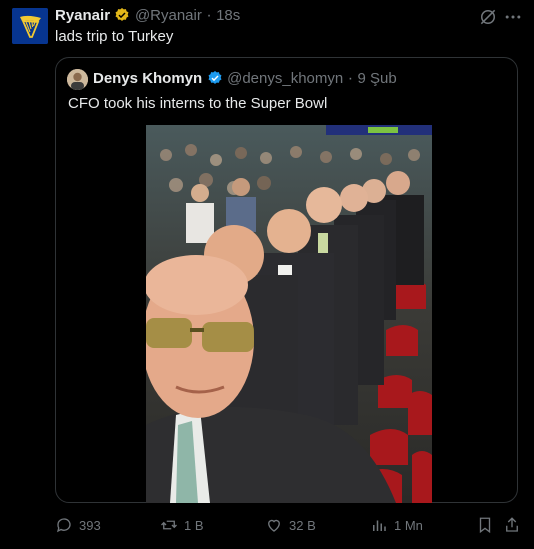 The width and height of the screenshot is (534, 549). What do you see at coordinates (169, 525) in the screenshot?
I see `retweet-icon` at bounding box center [169, 525].